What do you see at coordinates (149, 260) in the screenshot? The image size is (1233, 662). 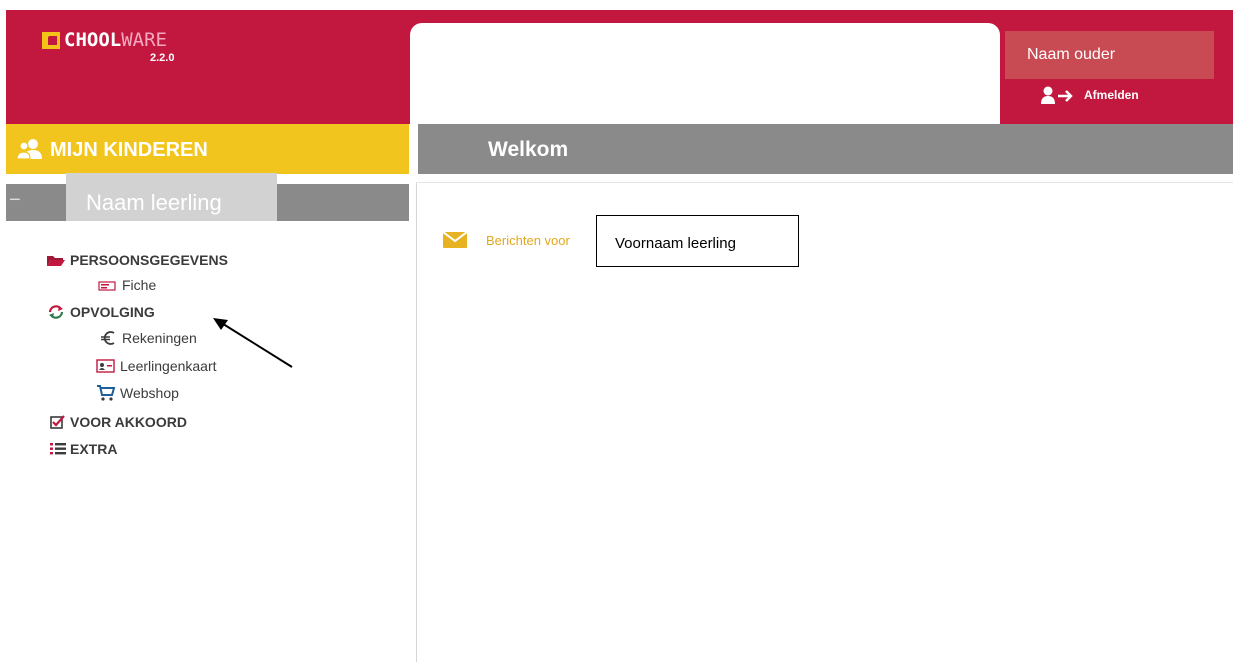 I see `nav-label: PERSOONSGEGEVENS` at bounding box center [149, 260].